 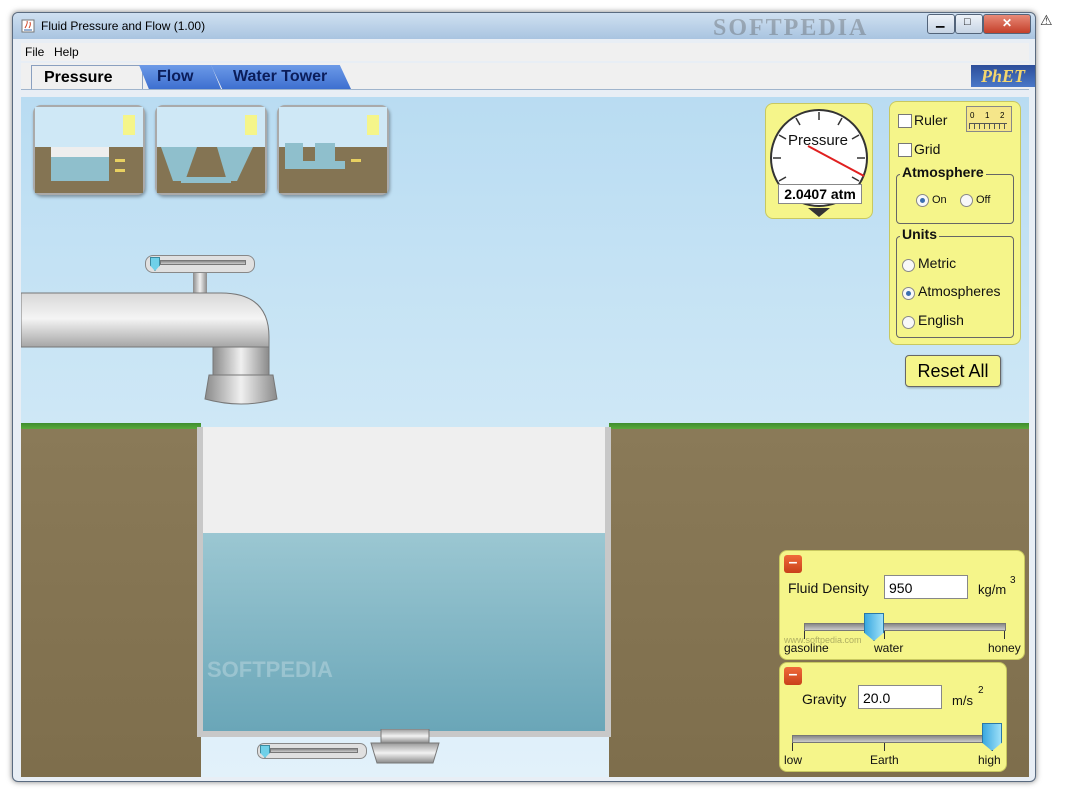 I want to click on fluid-density-thumb, so click(x=874, y=627).